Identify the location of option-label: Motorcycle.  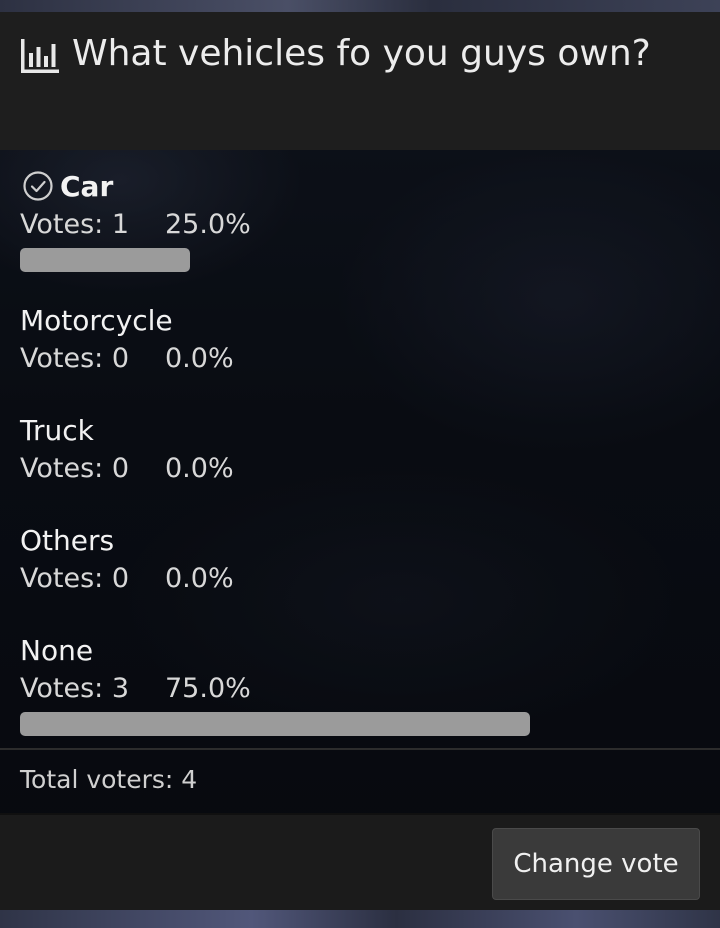
(96, 320).